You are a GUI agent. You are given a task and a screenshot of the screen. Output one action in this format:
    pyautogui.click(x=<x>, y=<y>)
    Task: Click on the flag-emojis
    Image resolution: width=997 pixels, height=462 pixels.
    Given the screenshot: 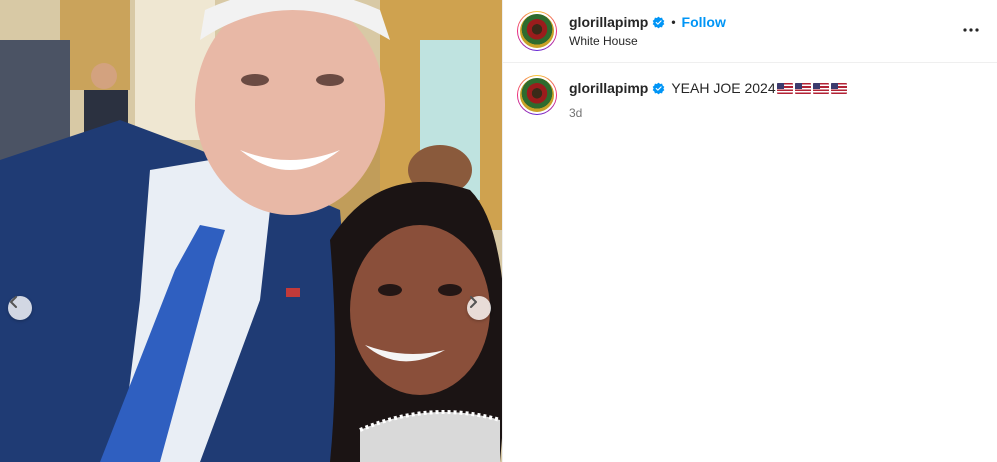 What is the action you would take?
    pyautogui.click(x=812, y=88)
    